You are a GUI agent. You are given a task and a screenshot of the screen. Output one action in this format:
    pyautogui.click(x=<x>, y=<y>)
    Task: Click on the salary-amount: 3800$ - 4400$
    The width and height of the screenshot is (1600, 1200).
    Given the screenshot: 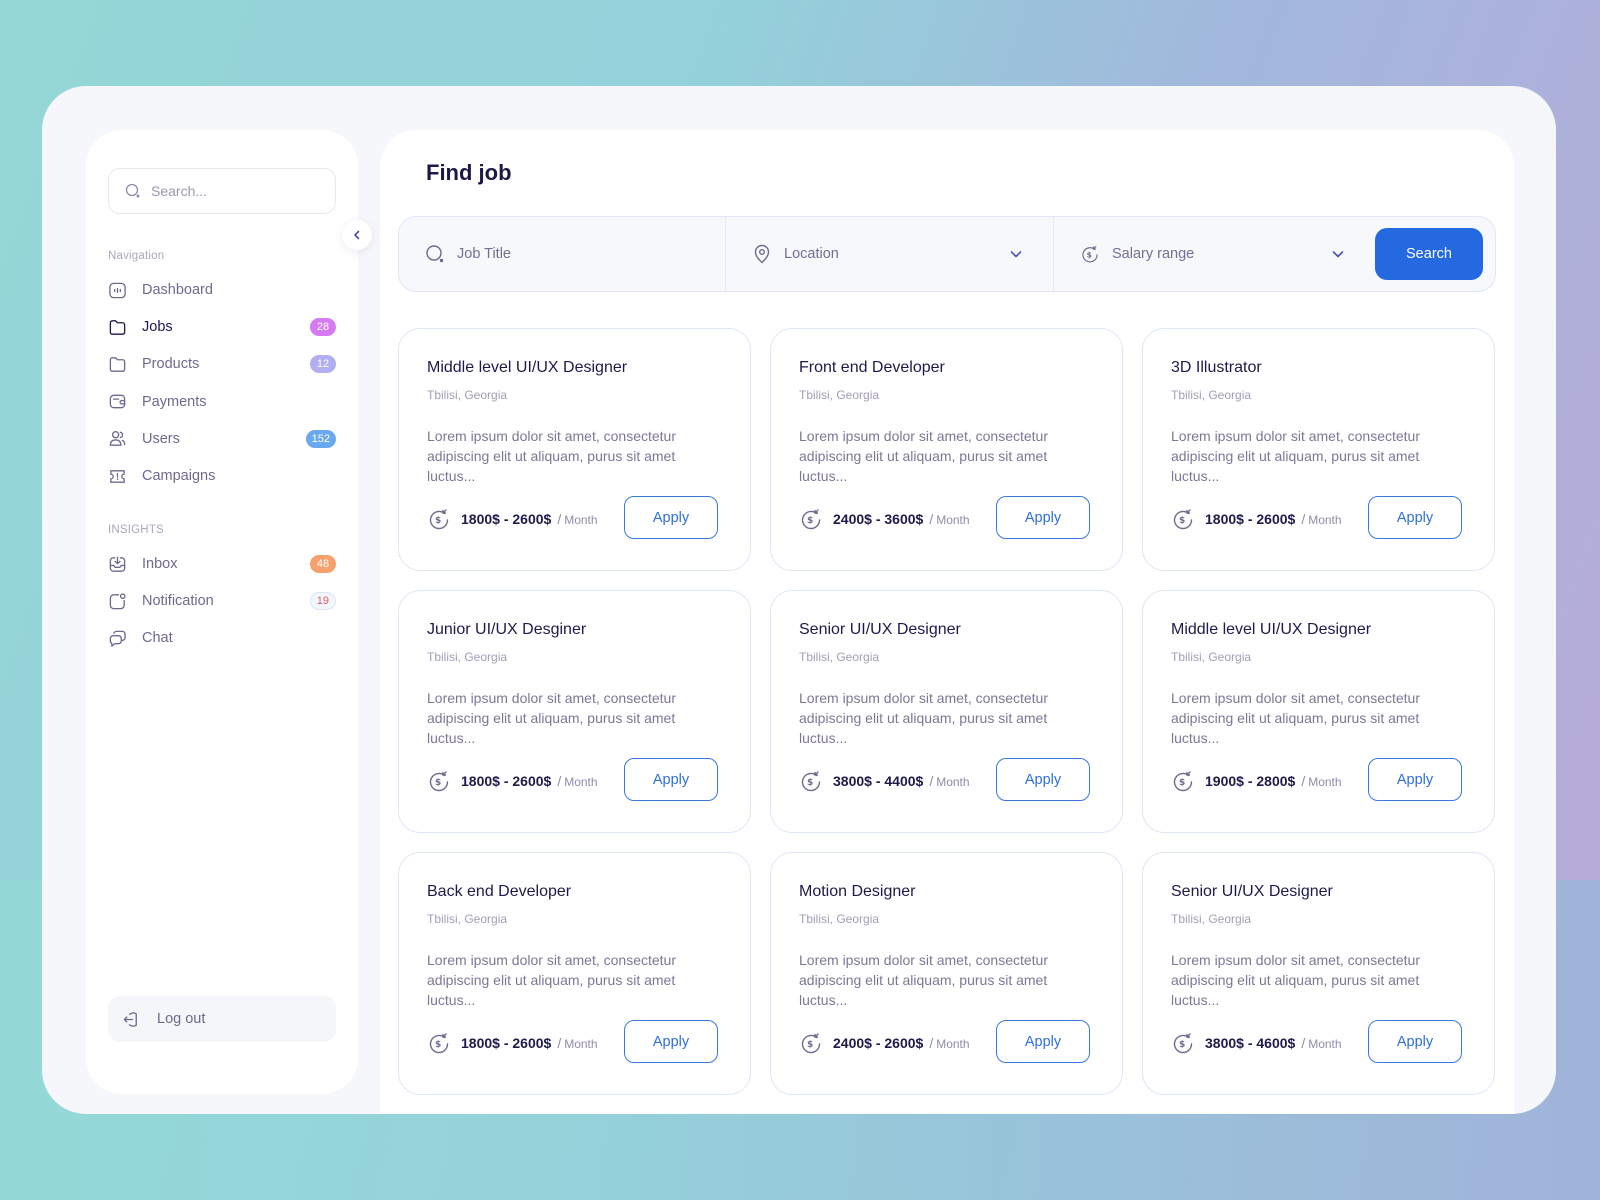 What is the action you would take?
    pyautogui.click(x=878, y=781)
    